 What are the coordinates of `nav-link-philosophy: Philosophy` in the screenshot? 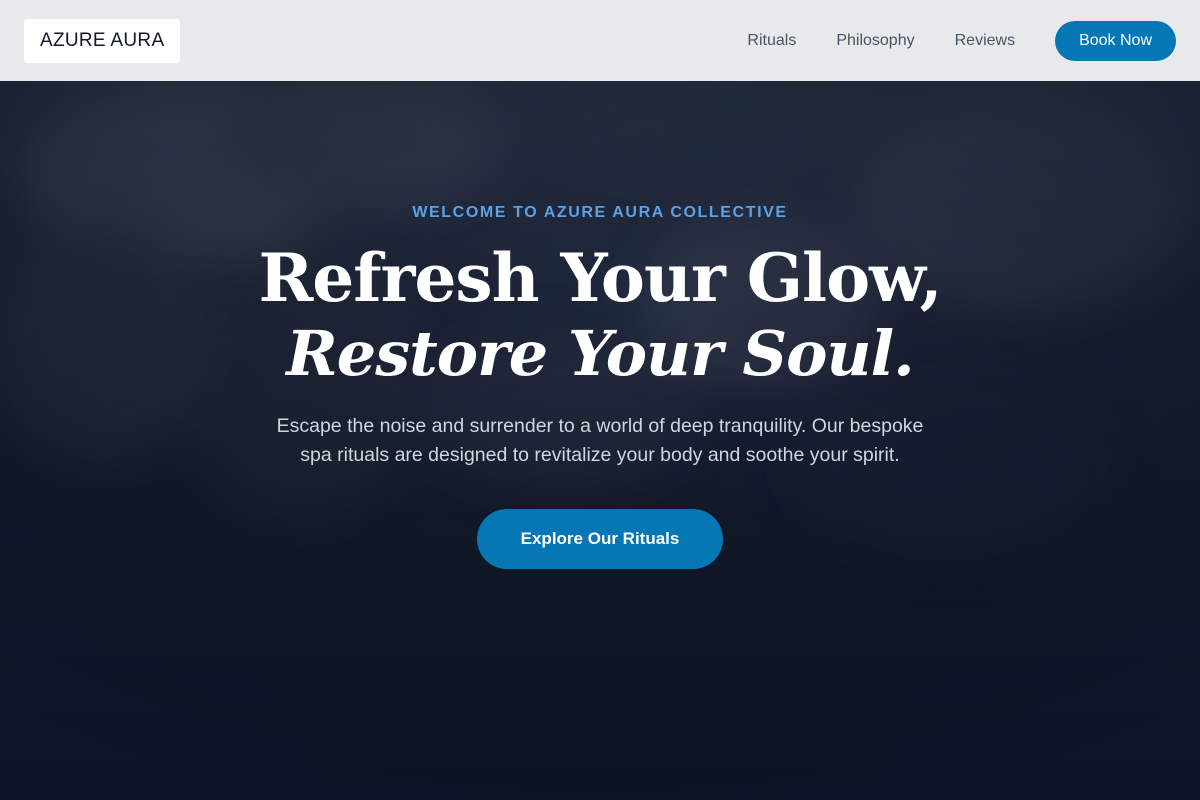 It's located at (875, 41).